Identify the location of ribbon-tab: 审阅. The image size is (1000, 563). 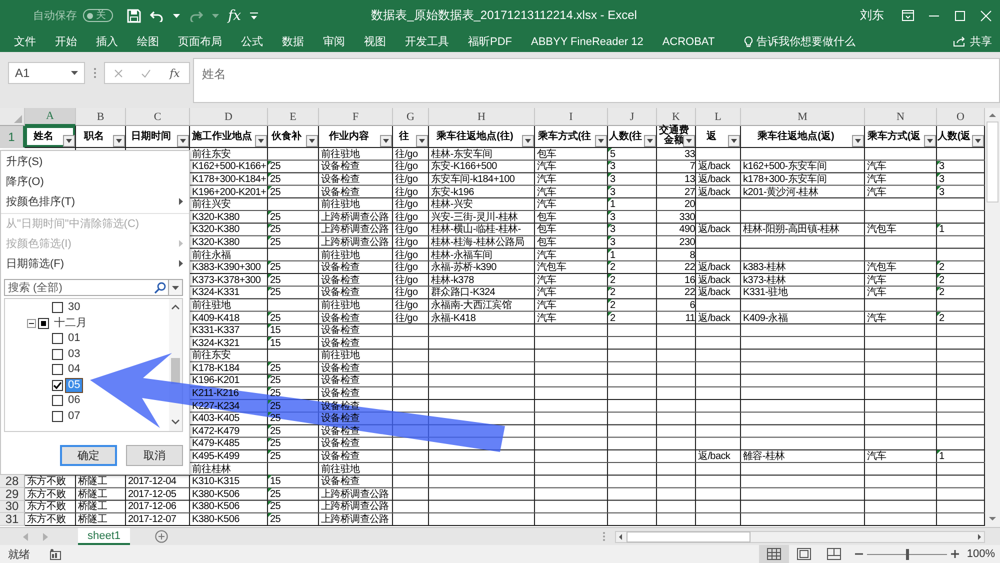
(334, 41).